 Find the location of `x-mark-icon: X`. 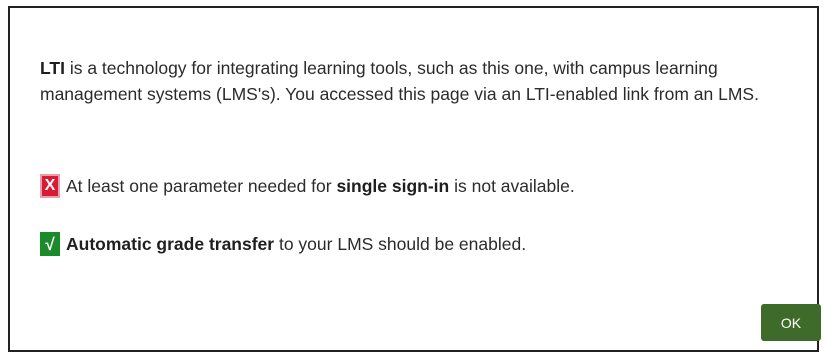

x-mark-icon: X is located at coordinates (50, 186).